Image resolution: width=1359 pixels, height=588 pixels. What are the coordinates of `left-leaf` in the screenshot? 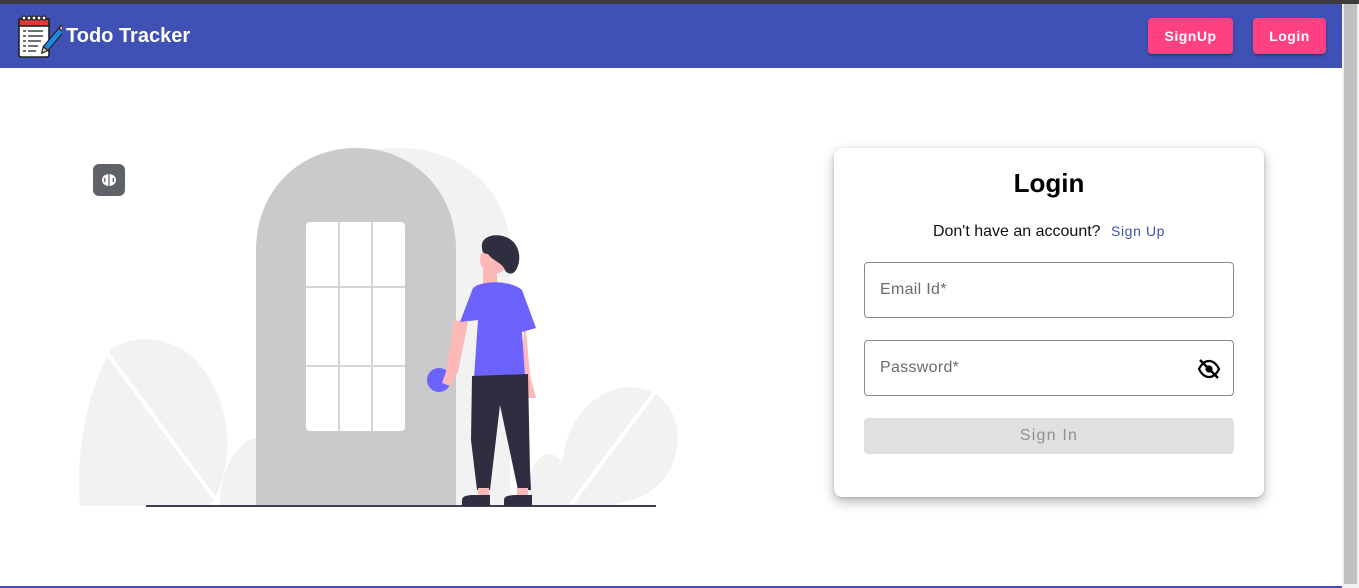 It's located at (153, 422).